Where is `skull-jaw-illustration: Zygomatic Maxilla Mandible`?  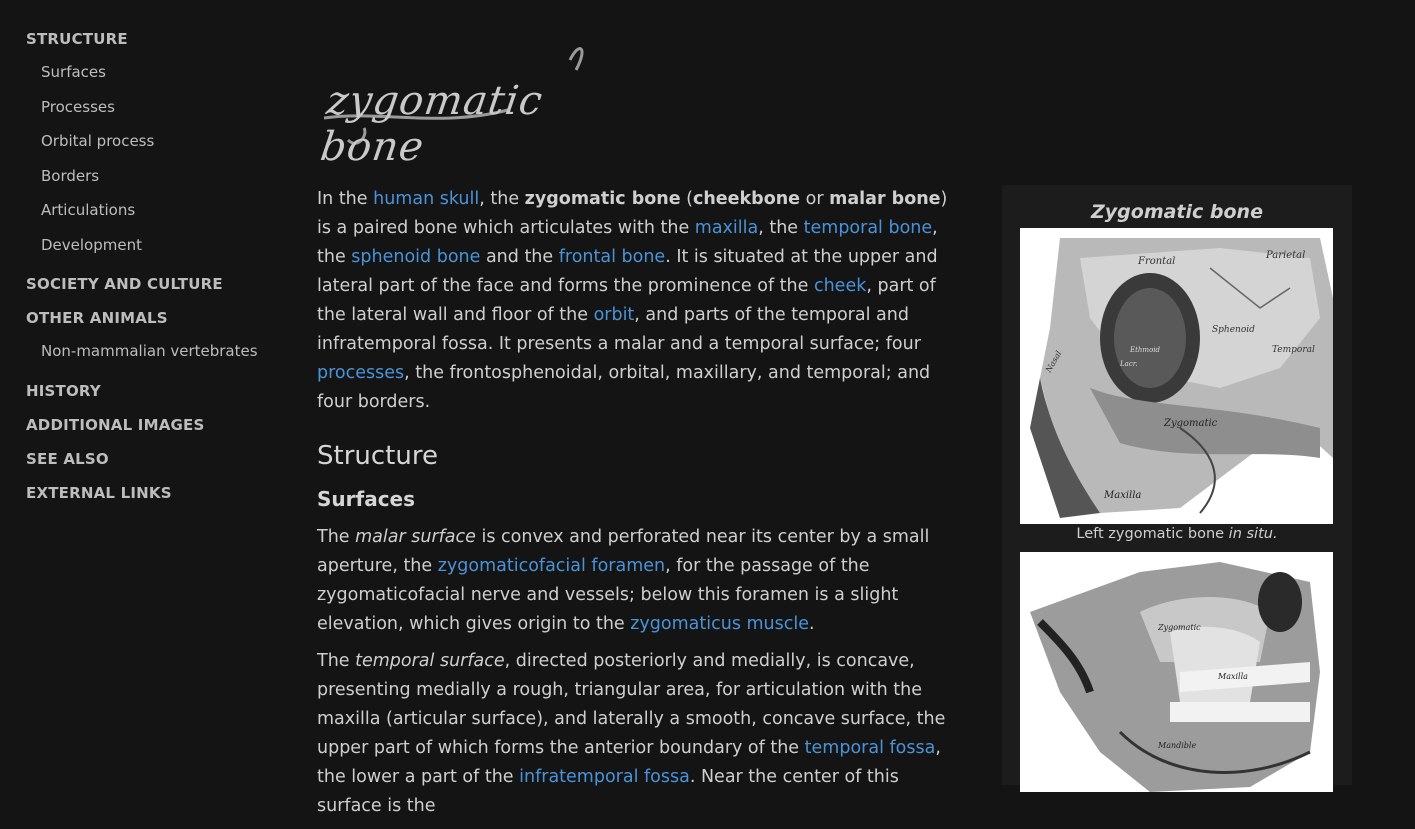 skull-jaw-illustration: Zygomatic Maxilla Mandible is located at coordinates (1176, 672).